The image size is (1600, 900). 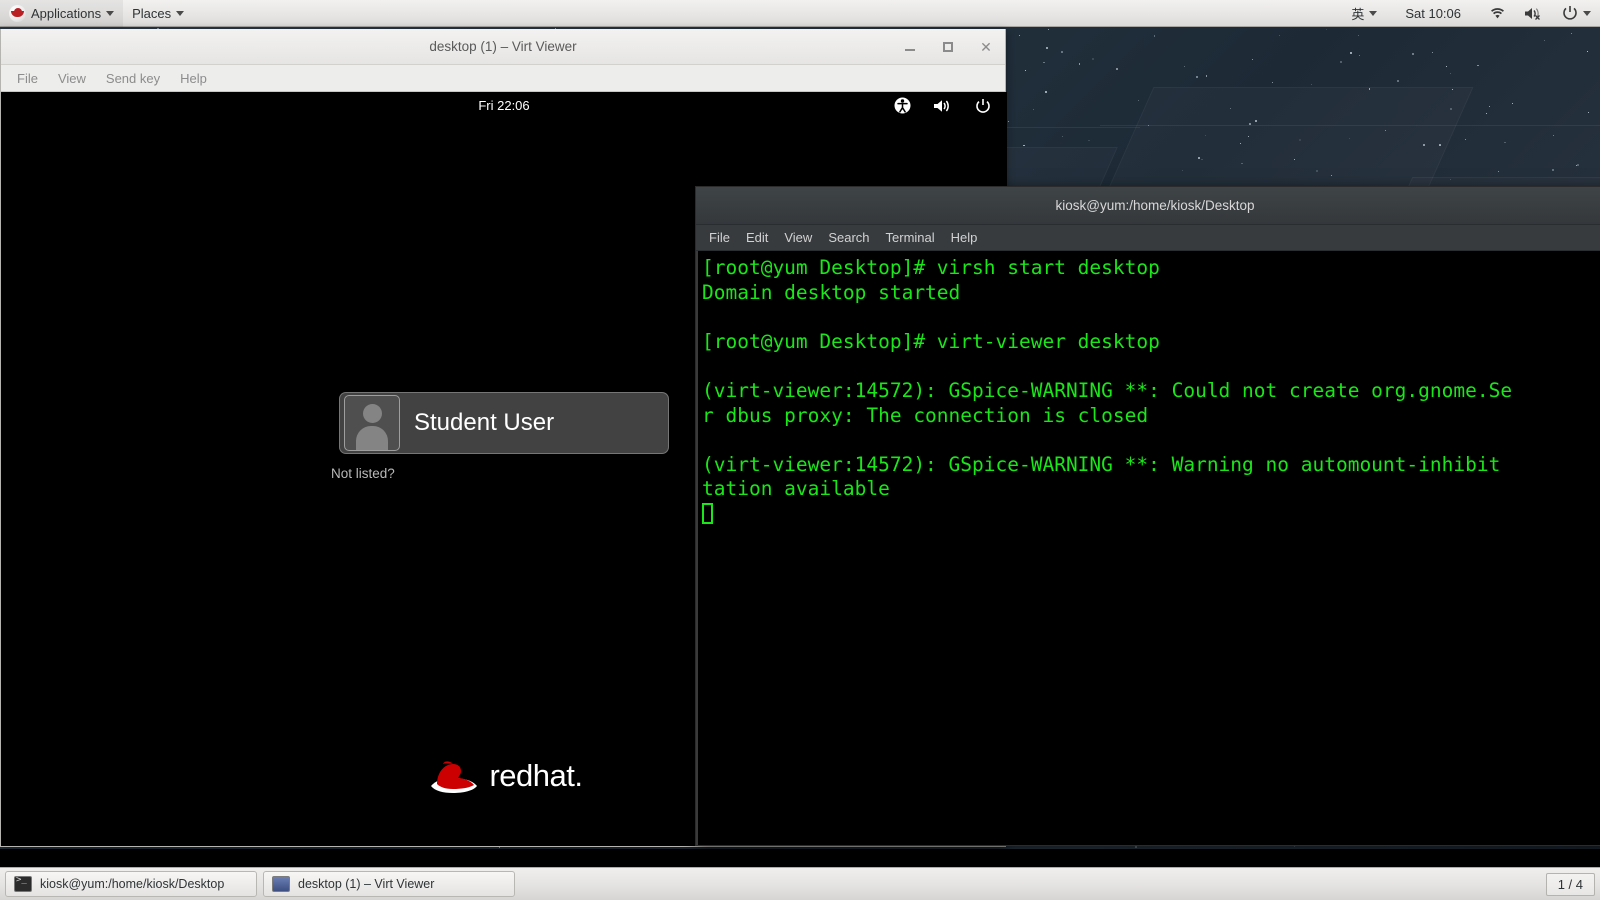 I want to click on terminal-menu-view: View, so click(x=798, y=237).